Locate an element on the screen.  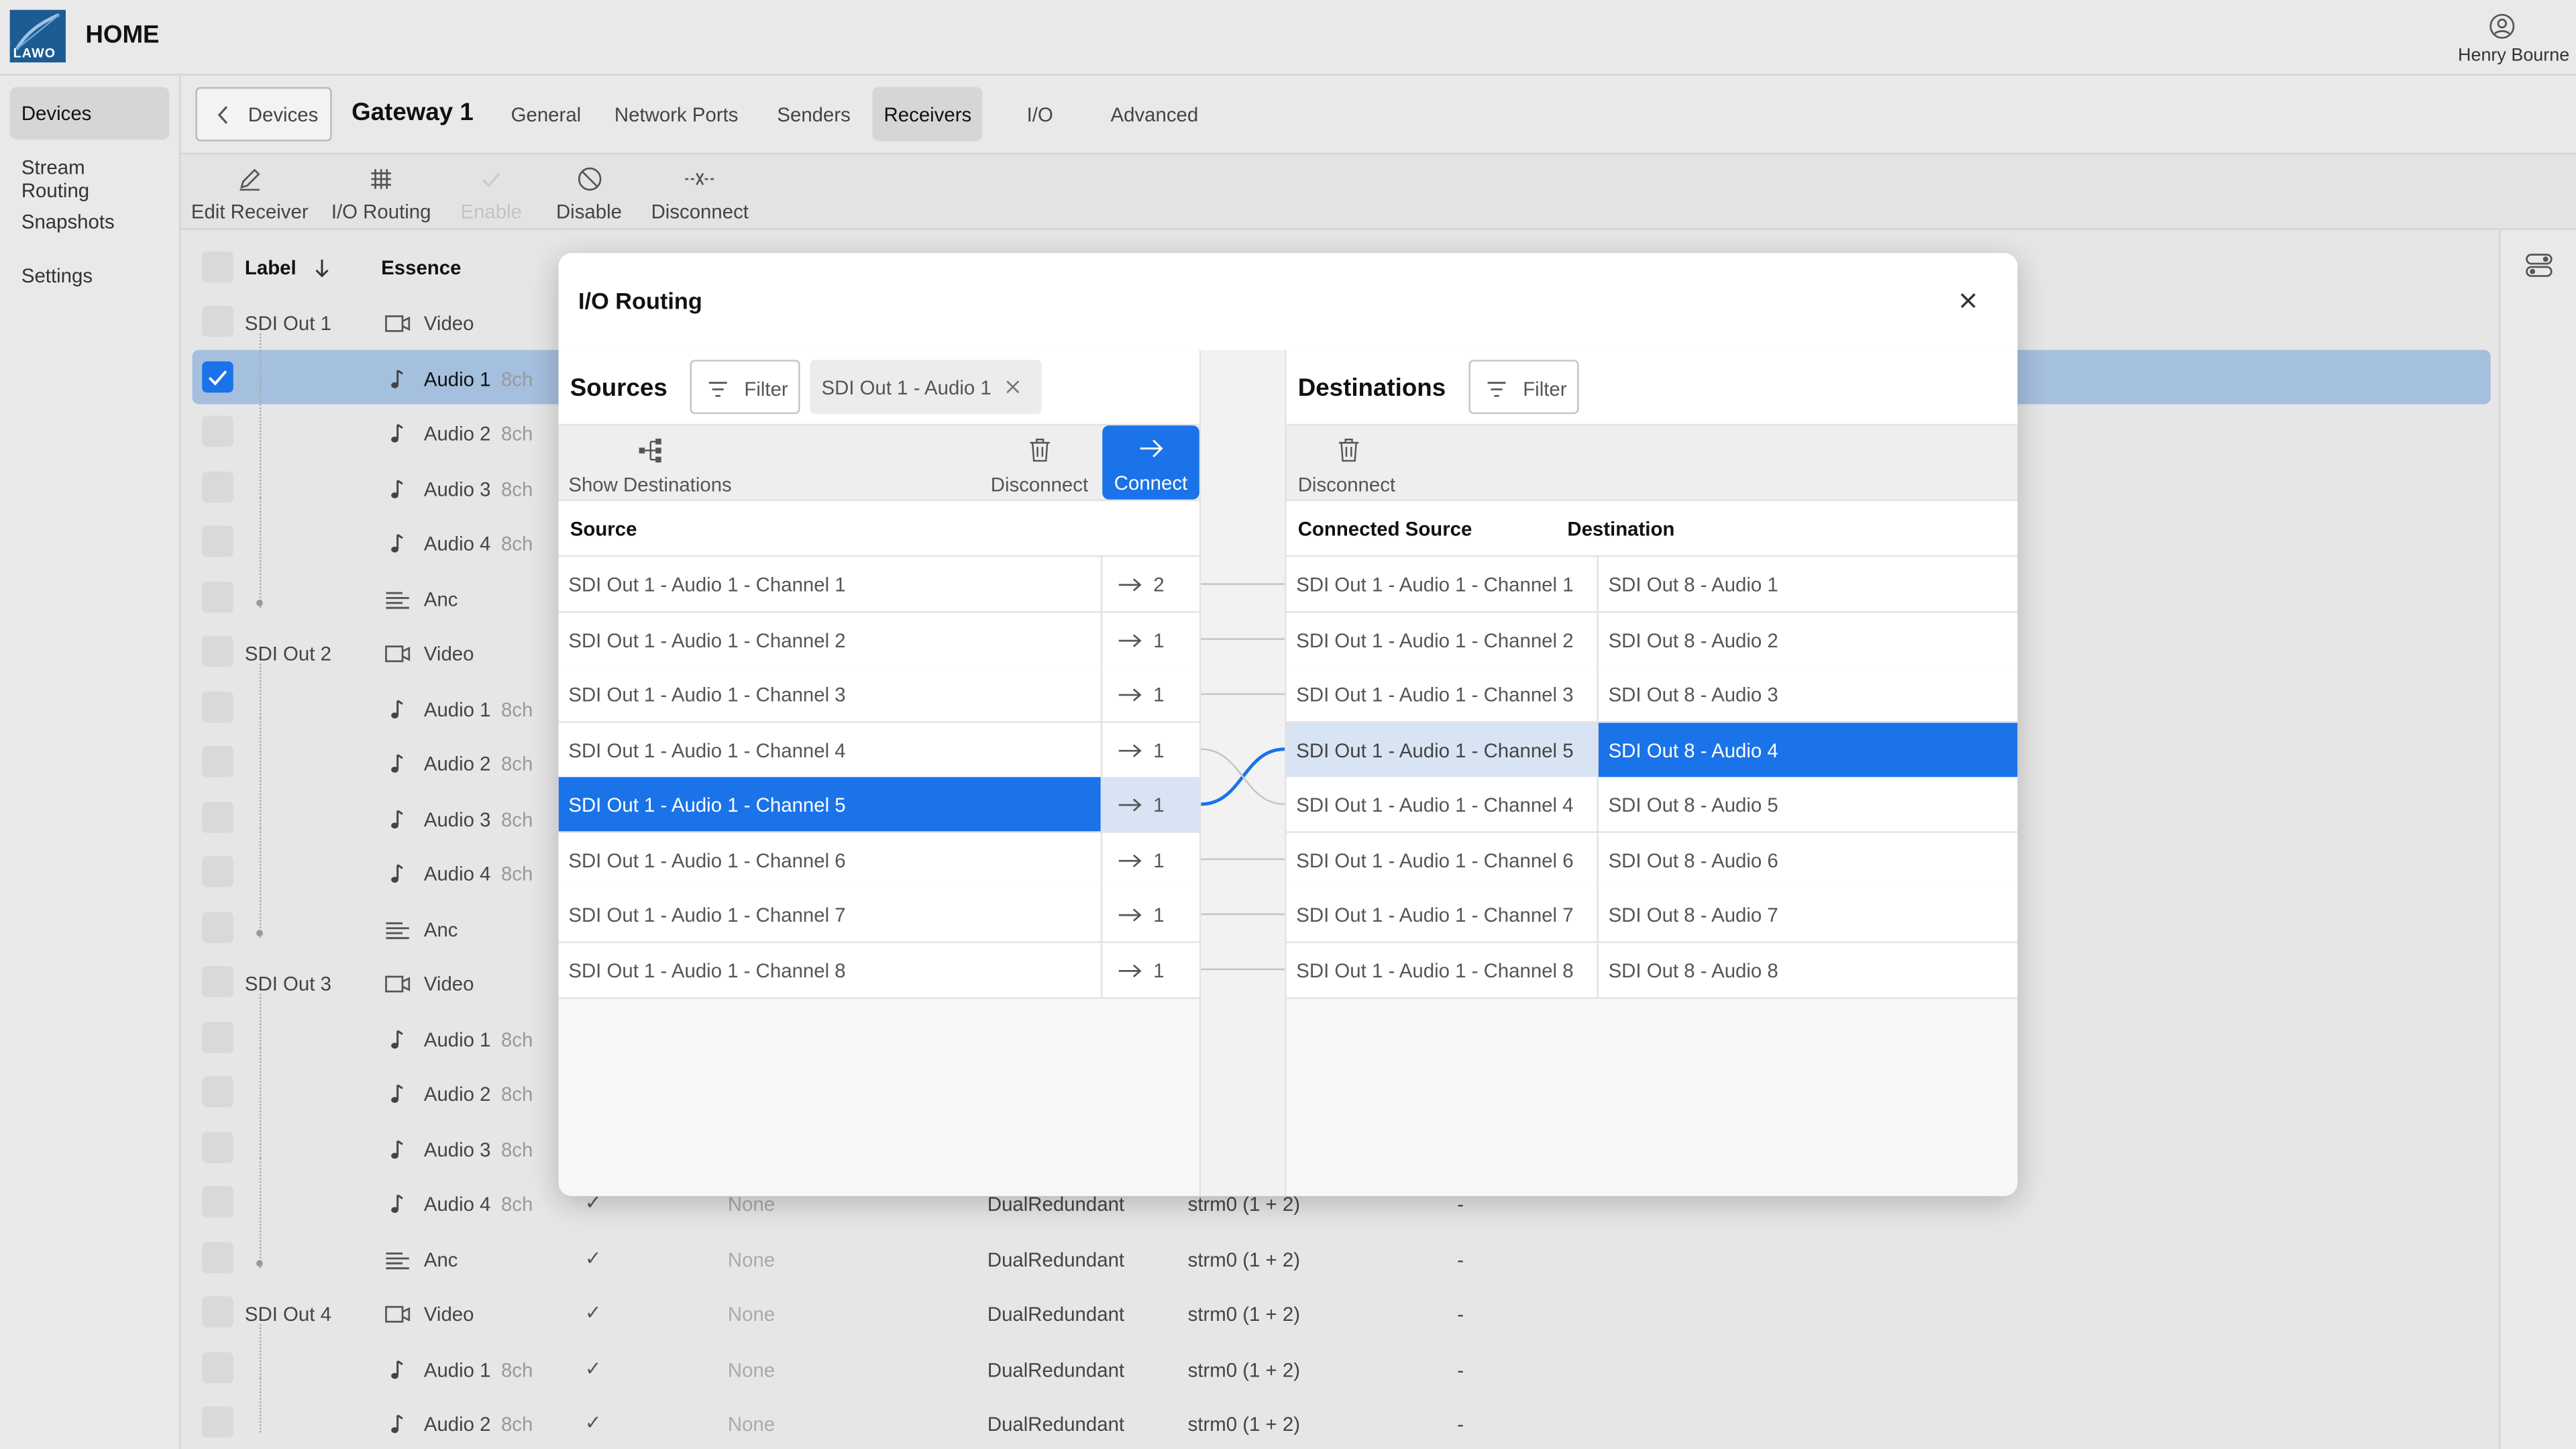
sidebar-item-stream-routing: Stream Routing is located at coordinates (90, 172).